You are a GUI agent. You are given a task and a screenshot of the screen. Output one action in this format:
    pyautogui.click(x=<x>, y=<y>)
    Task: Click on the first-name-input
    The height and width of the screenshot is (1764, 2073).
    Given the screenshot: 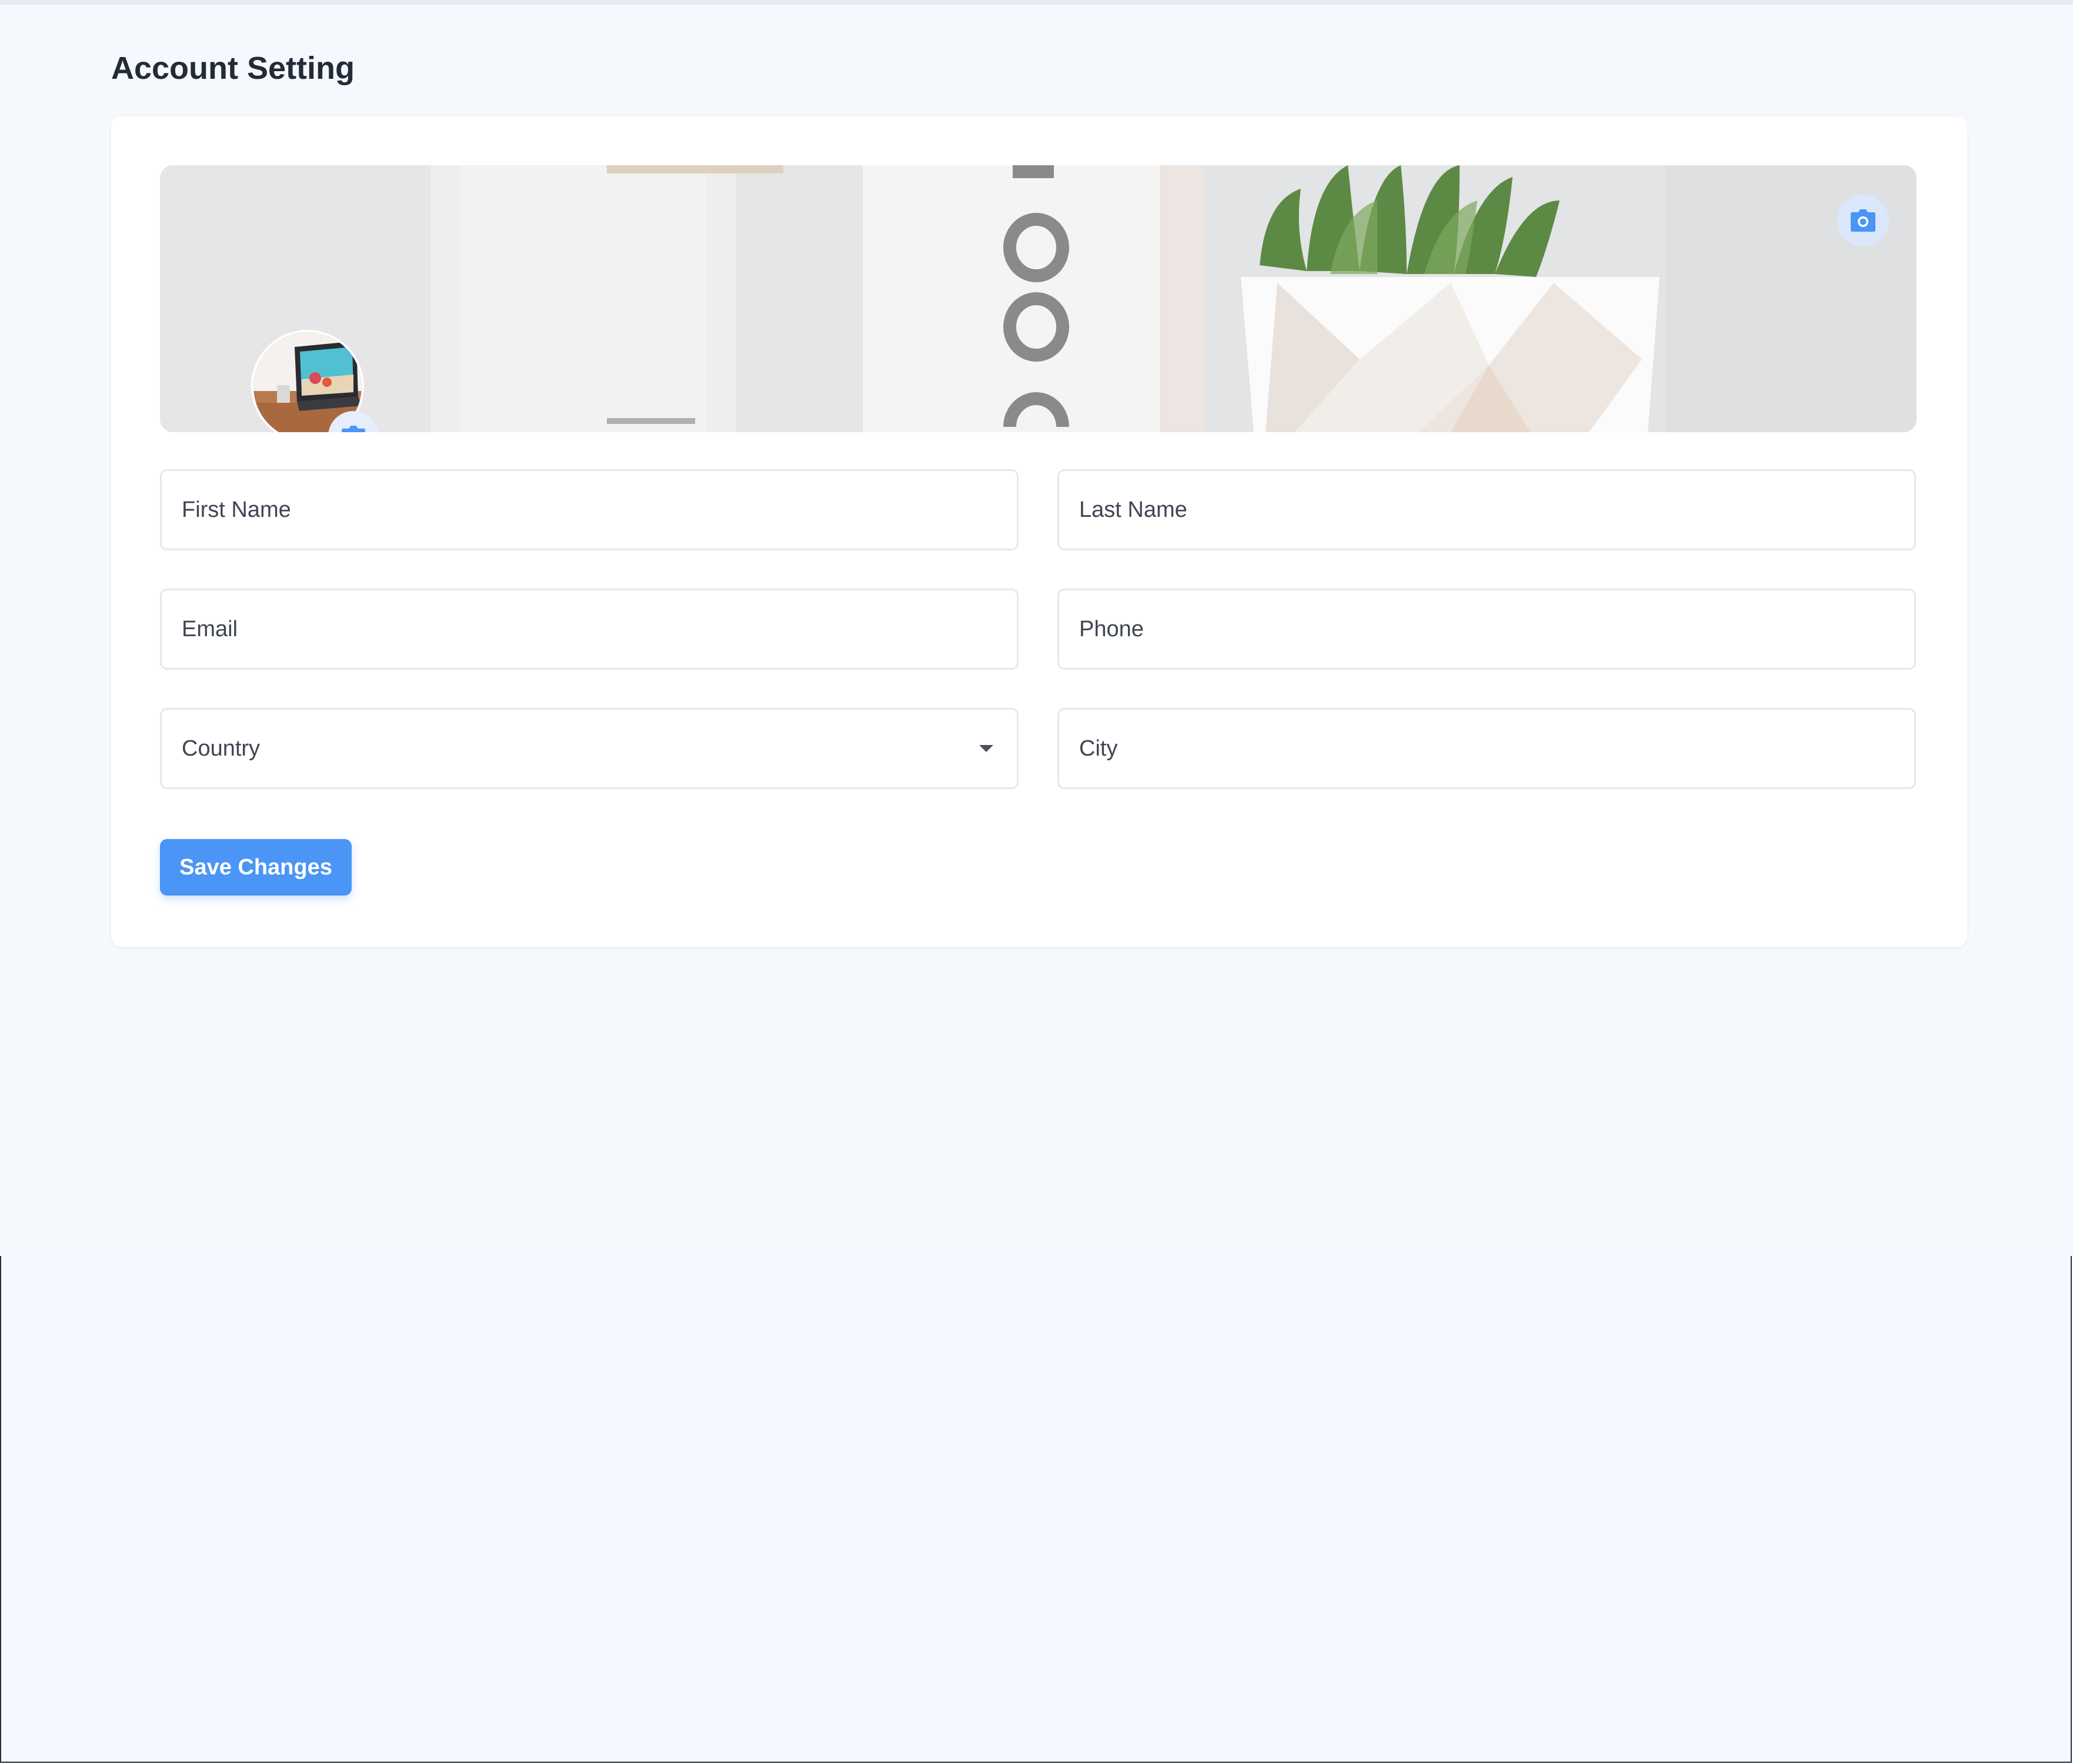 What is the action you would take?
    pyautogui.click(x=589, y=510)
    